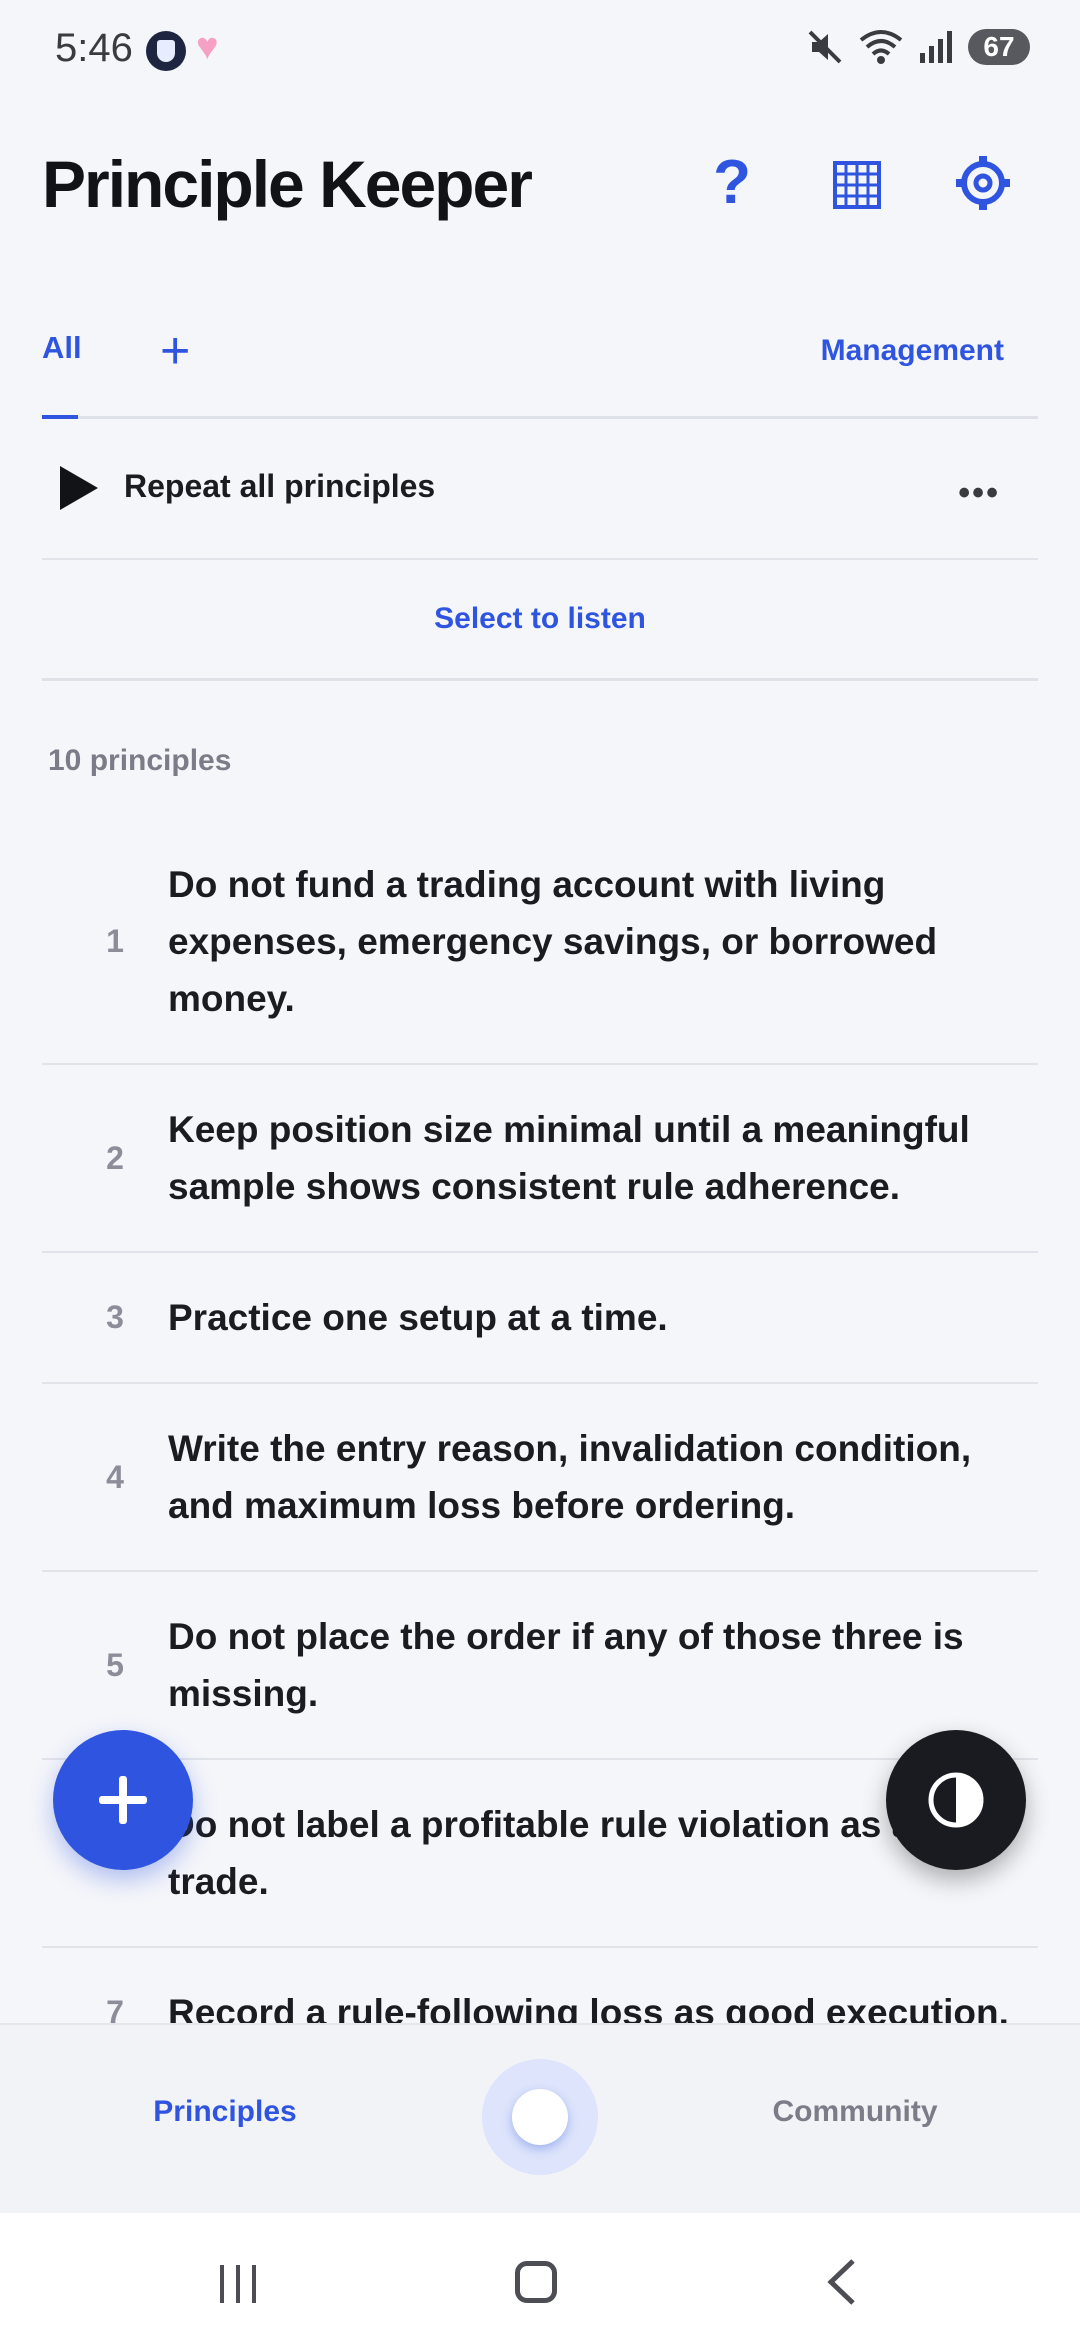 The image size is (1080, 2340). I want to click on app-shield-icon, so click(166, 51).